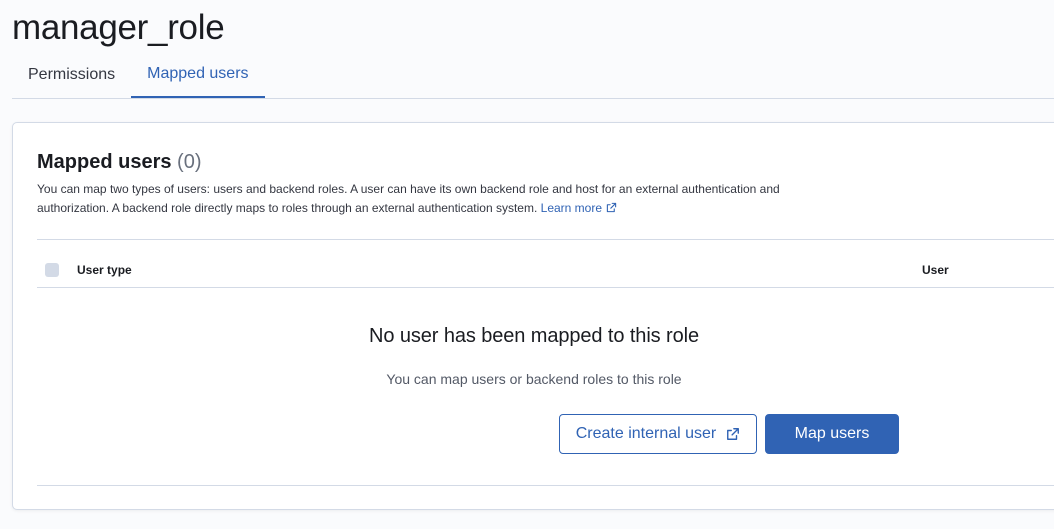 The height and width of the screenshot is (529, 1054). Describe the element at coordinates (71, 74) in the screenshot. I see `tab-permissions: Permissions` at that location.